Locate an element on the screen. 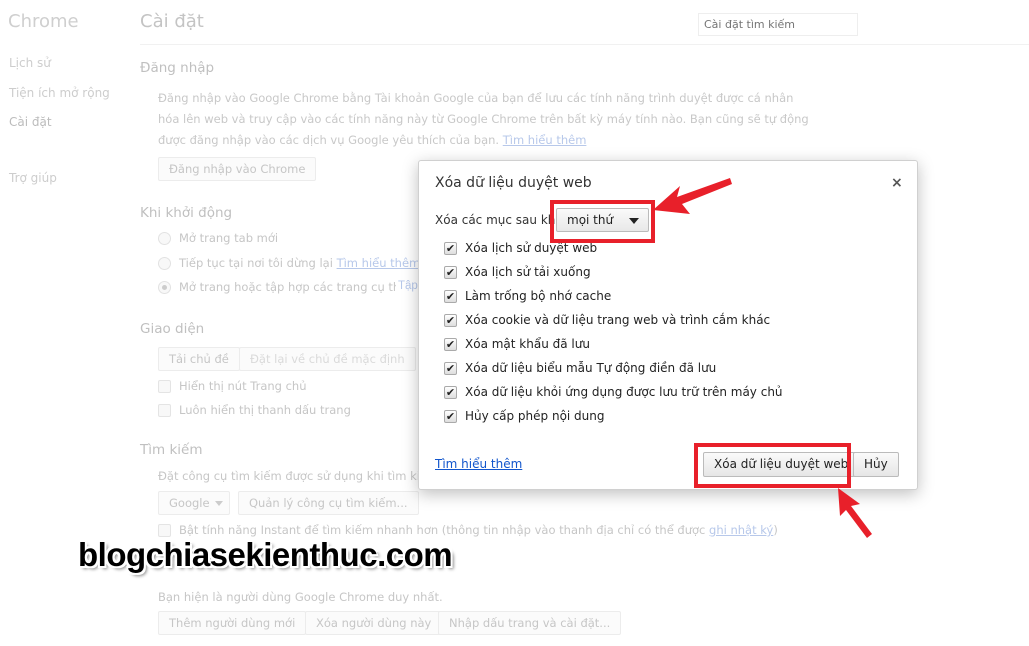 This screenshot has height=646, width=1029. search-heading: Tìm kiếm is located at coordinates (171, 450).